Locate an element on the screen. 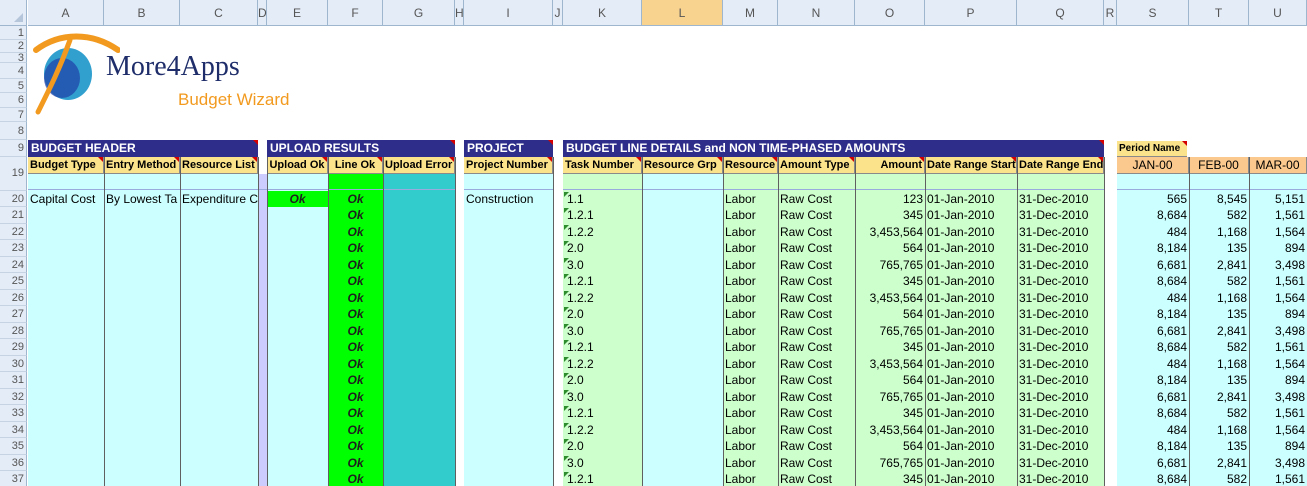 The width and height of the screenshot is (1307, 486). column-header-G: G is located at coordinates (419, 13).